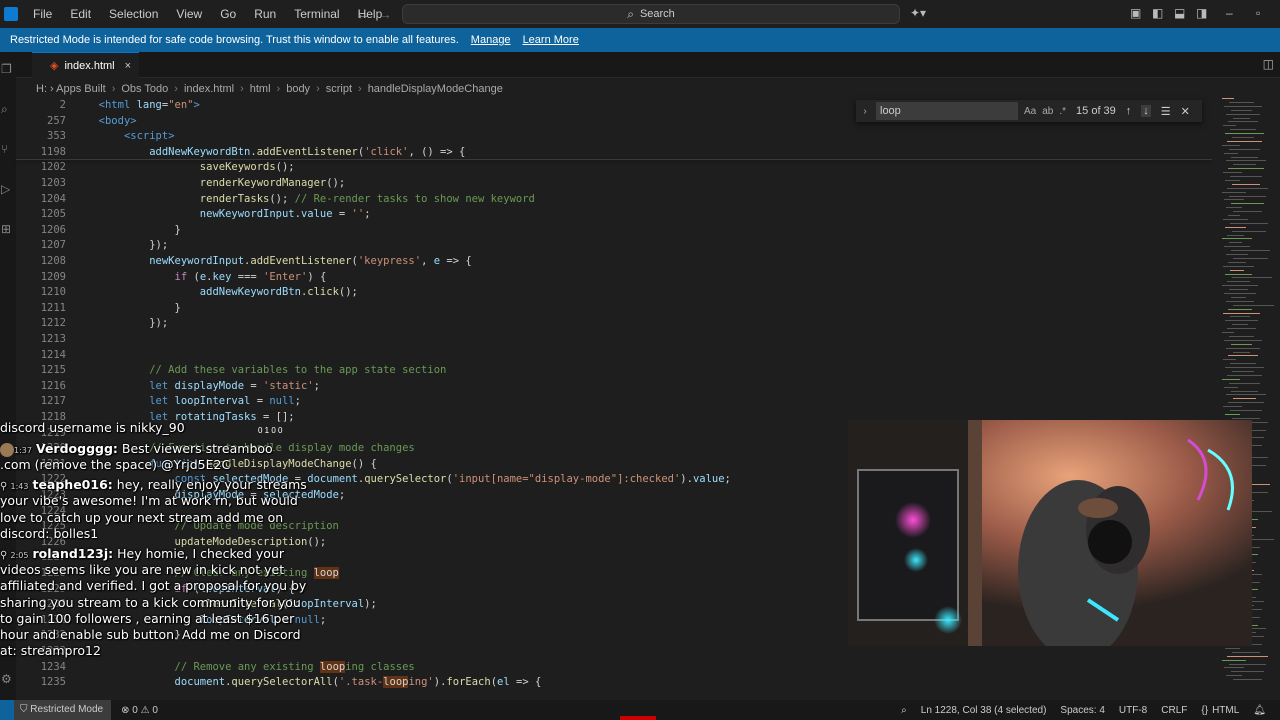 Image resolution: width=1280 pixels, height=720 pixels. What do you see at coordinates (1062, 111) in the screenshot?
I see `regex-option: .*` at bounding box center [1062, 111].